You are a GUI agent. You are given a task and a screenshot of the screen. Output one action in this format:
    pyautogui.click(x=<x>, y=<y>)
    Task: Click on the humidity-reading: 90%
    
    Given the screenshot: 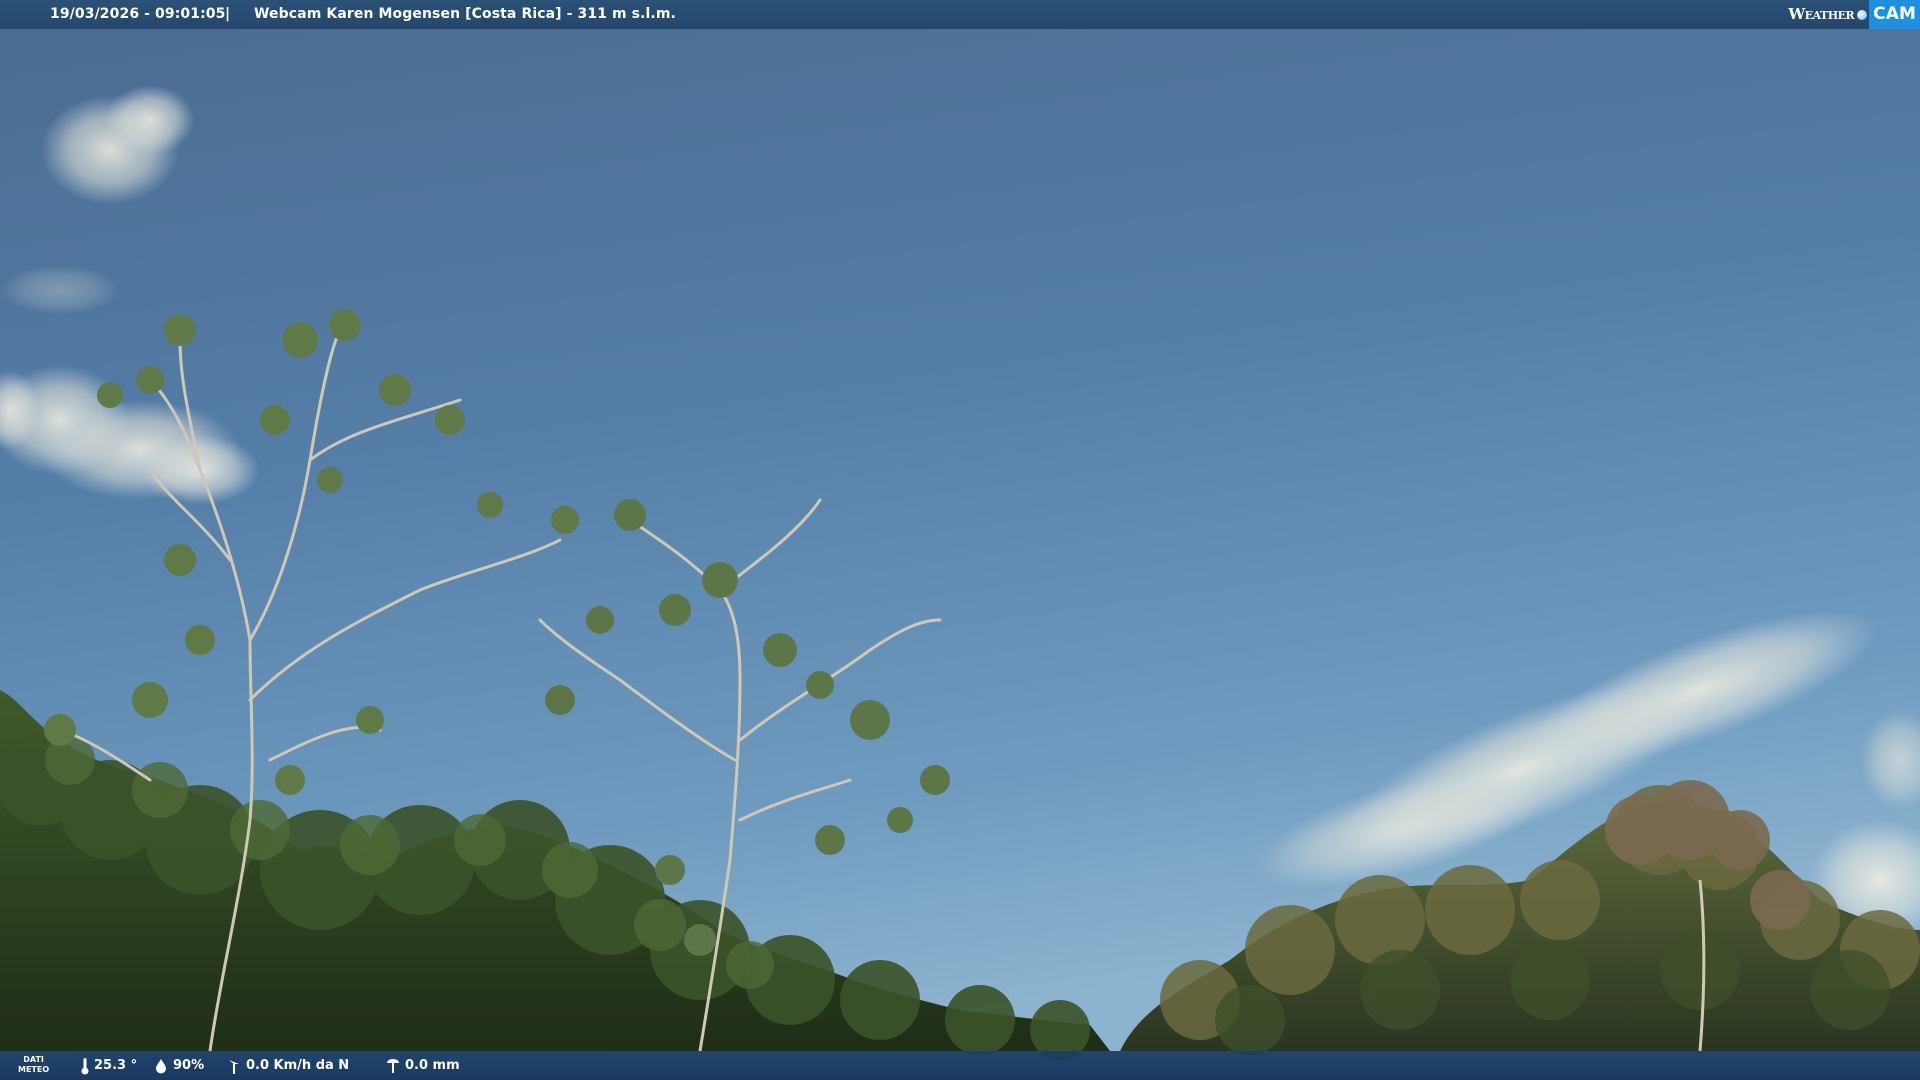 What is the action you would take?
    pyautogui.click(x=178, y=1065)
    